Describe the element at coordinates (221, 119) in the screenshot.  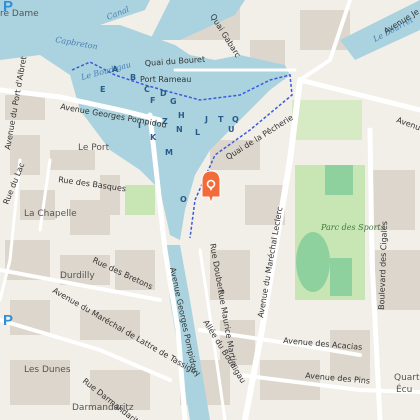
I see `svg-text: T` at that location.